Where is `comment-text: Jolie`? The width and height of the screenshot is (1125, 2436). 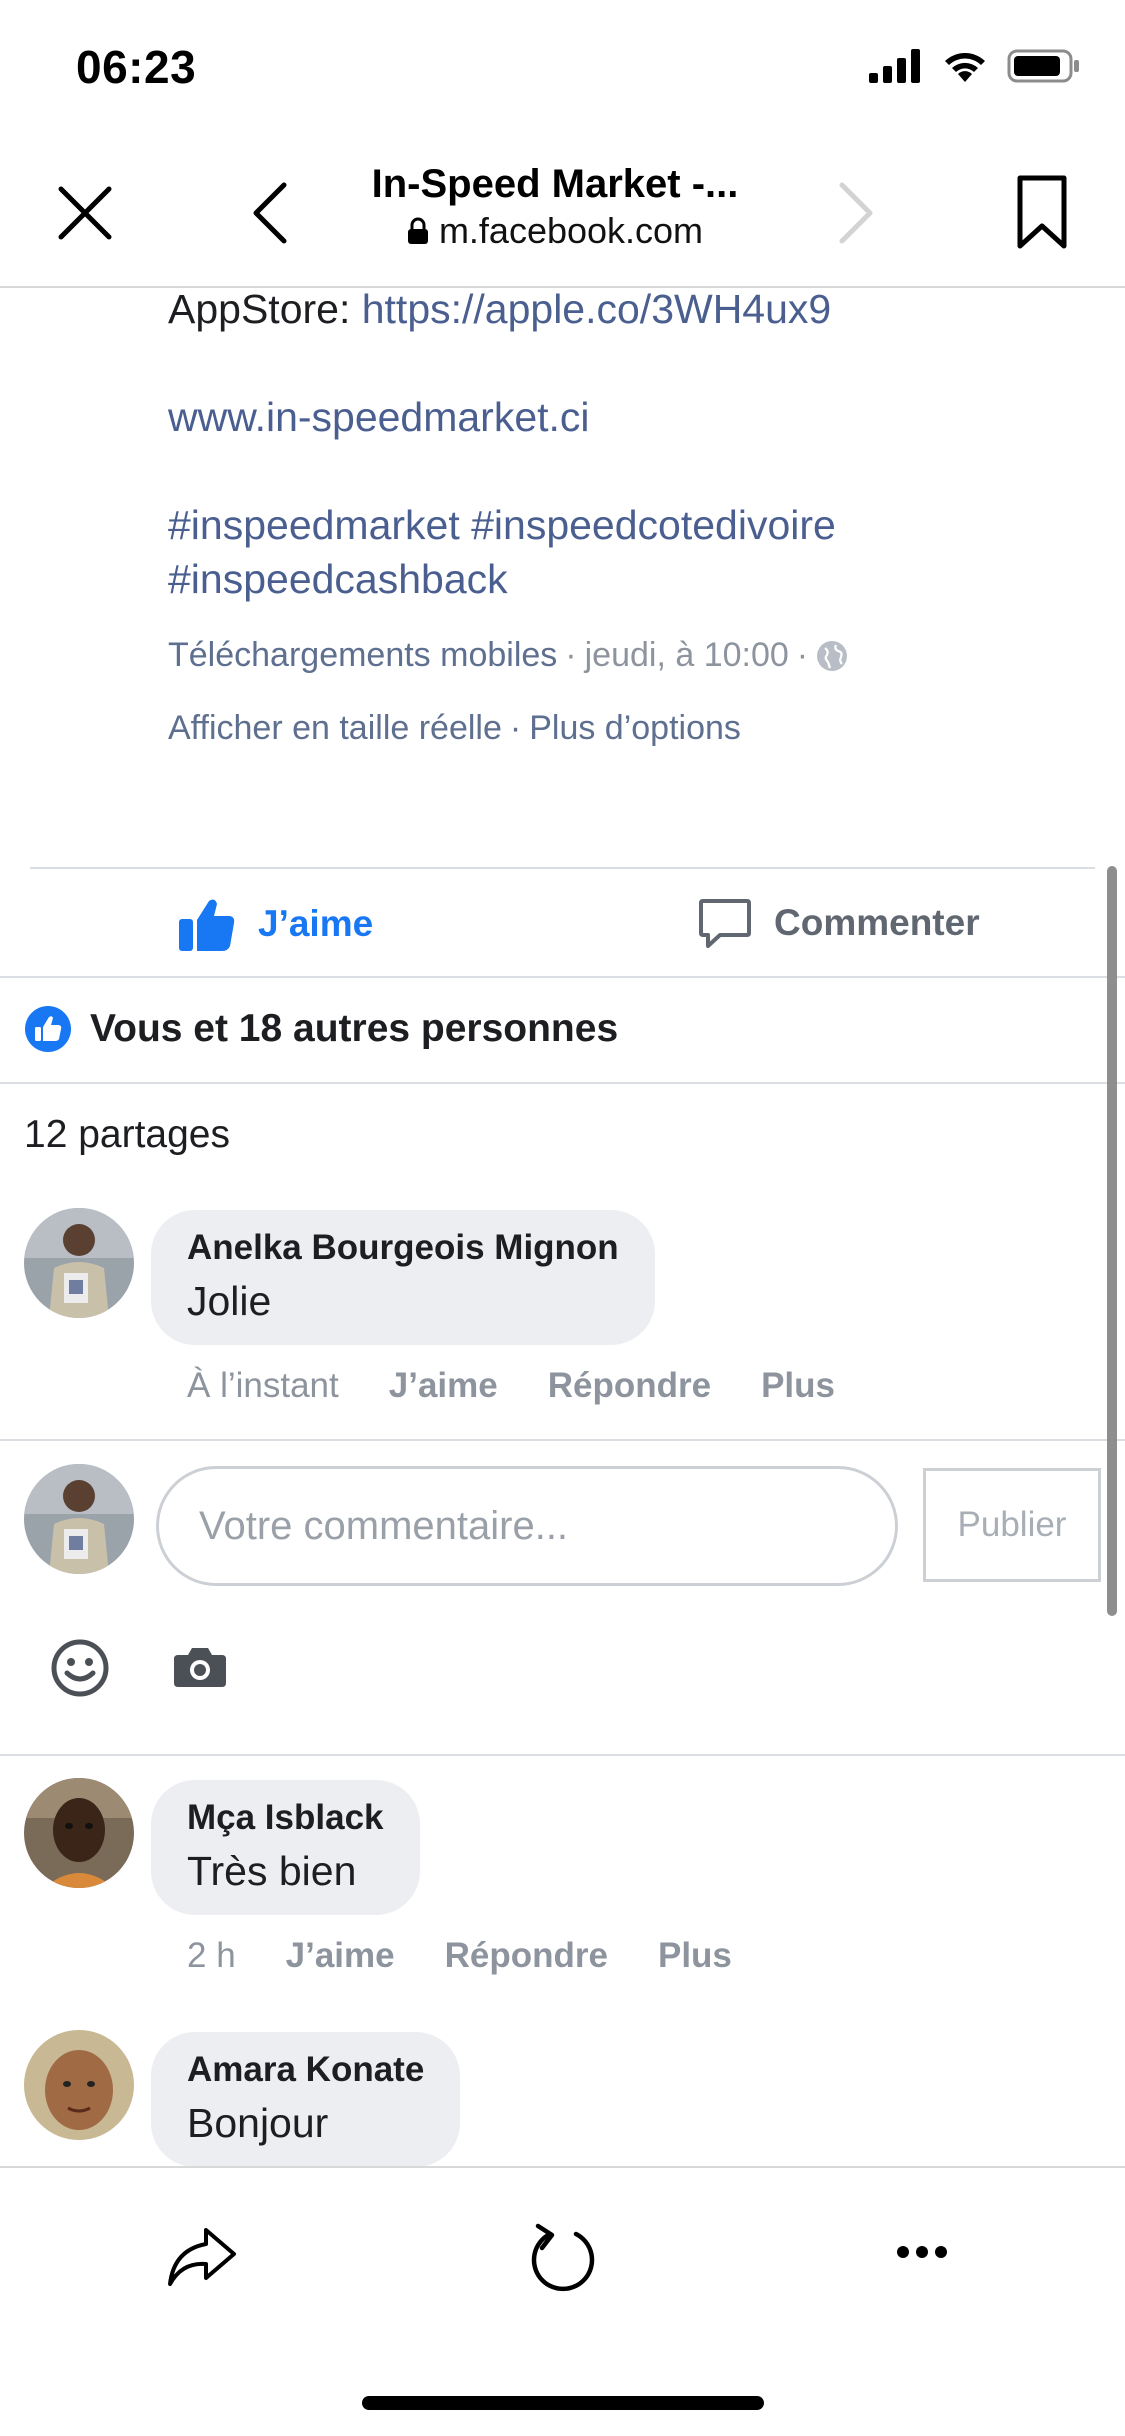
comment-text: Jolie is located at coordinates (229, 1301).